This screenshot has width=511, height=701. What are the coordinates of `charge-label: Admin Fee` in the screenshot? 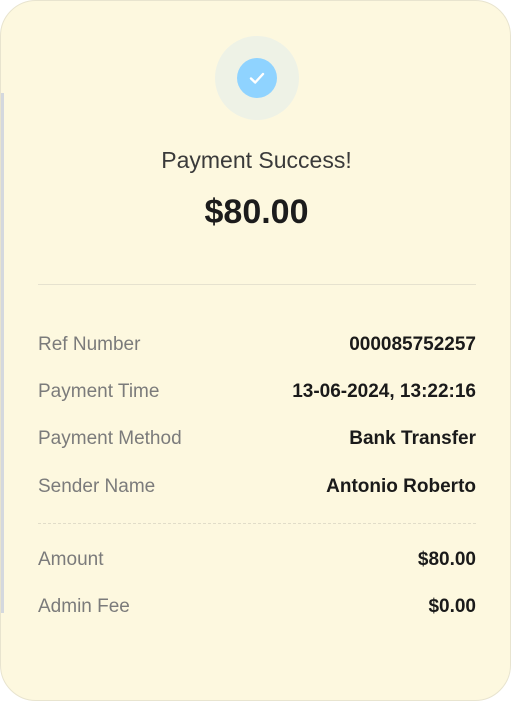 It's located at (84, 606).